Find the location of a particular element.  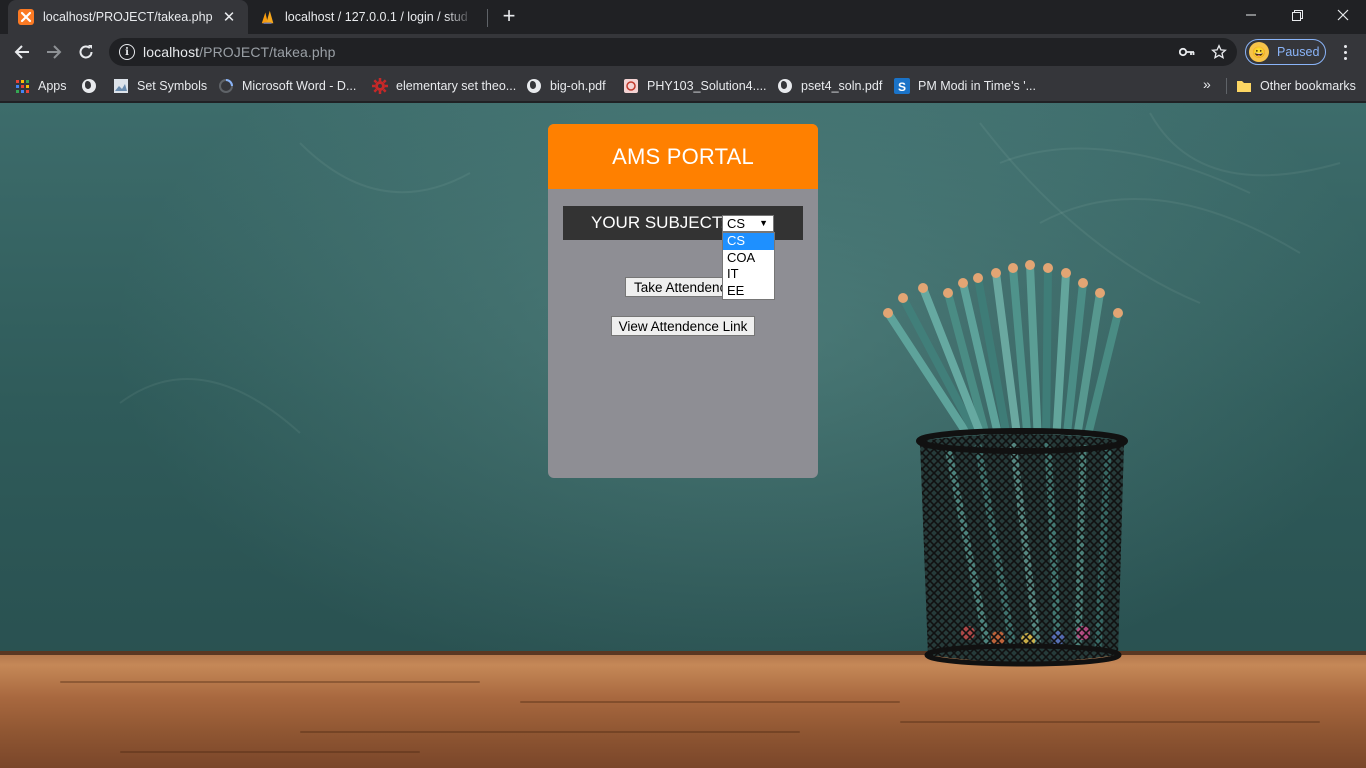

restore-icon is located at coordinates (1297, 15).